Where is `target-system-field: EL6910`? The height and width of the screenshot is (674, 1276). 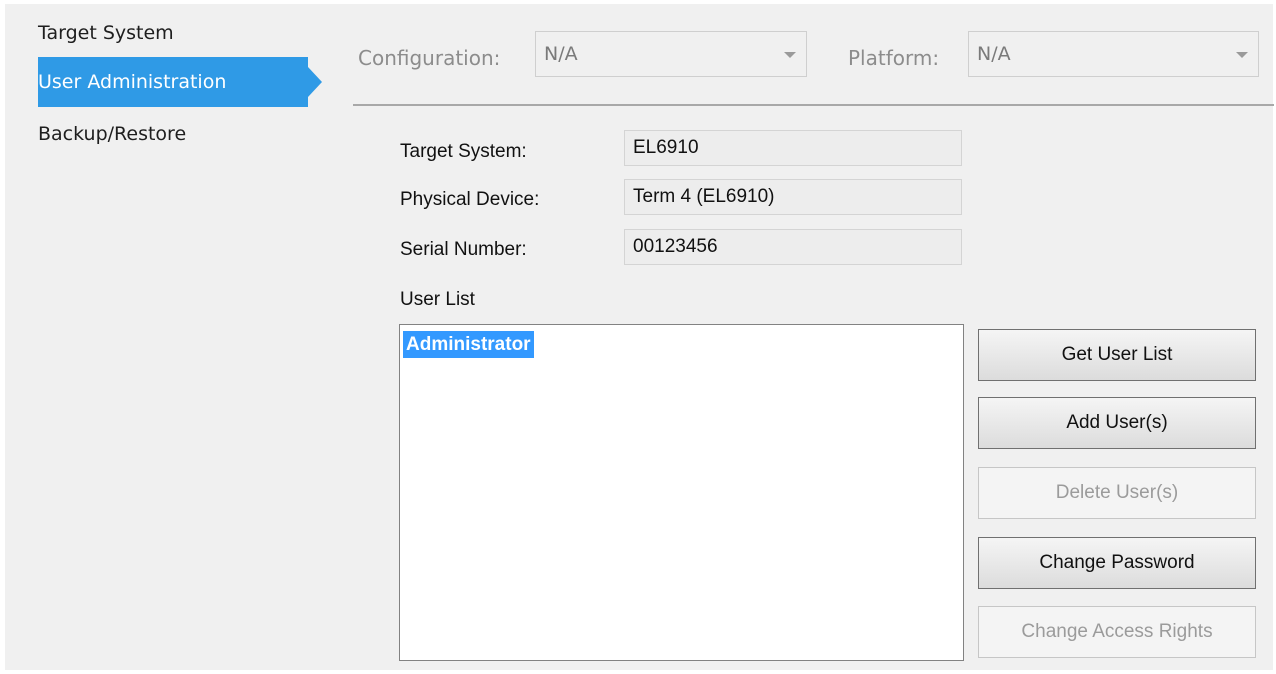
target-system-field: EL6910 is located at coordinates (793, 148).